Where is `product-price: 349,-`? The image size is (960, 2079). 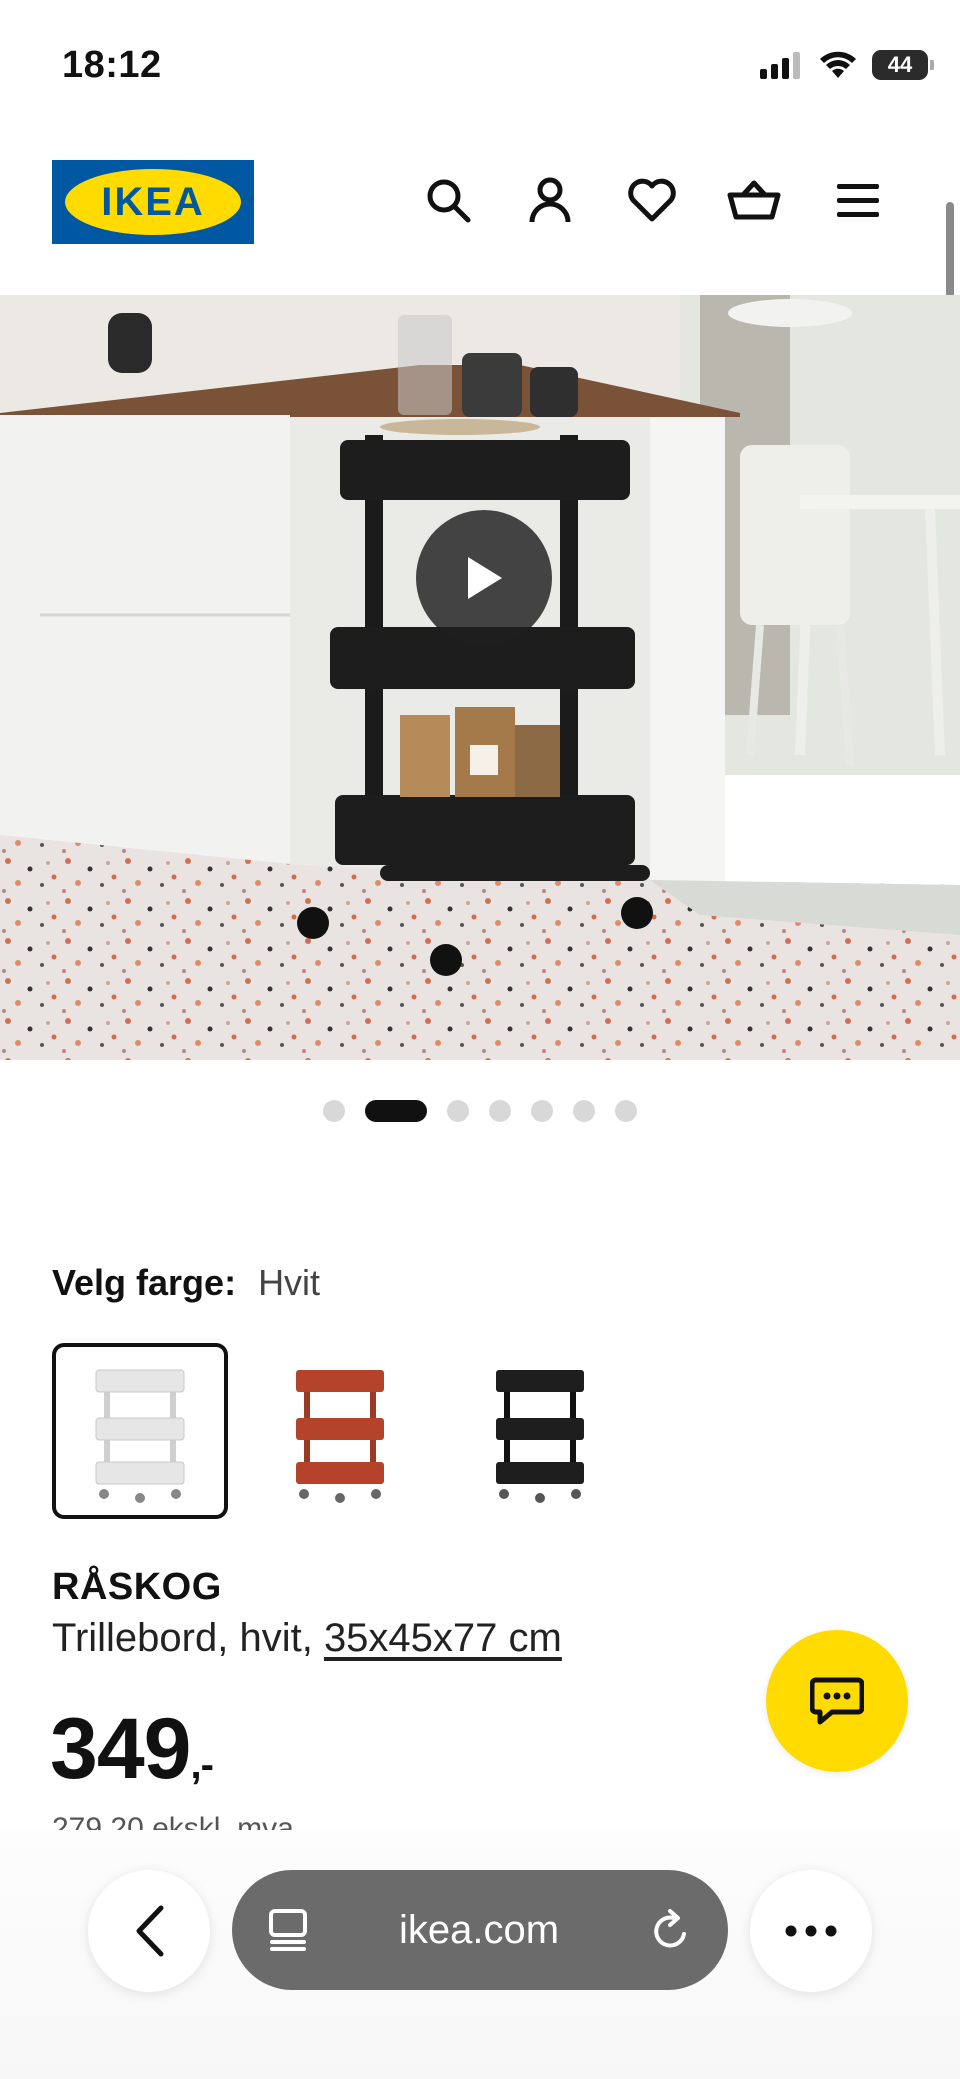 product-price: 349,- is located at coordinates (132, 1749).